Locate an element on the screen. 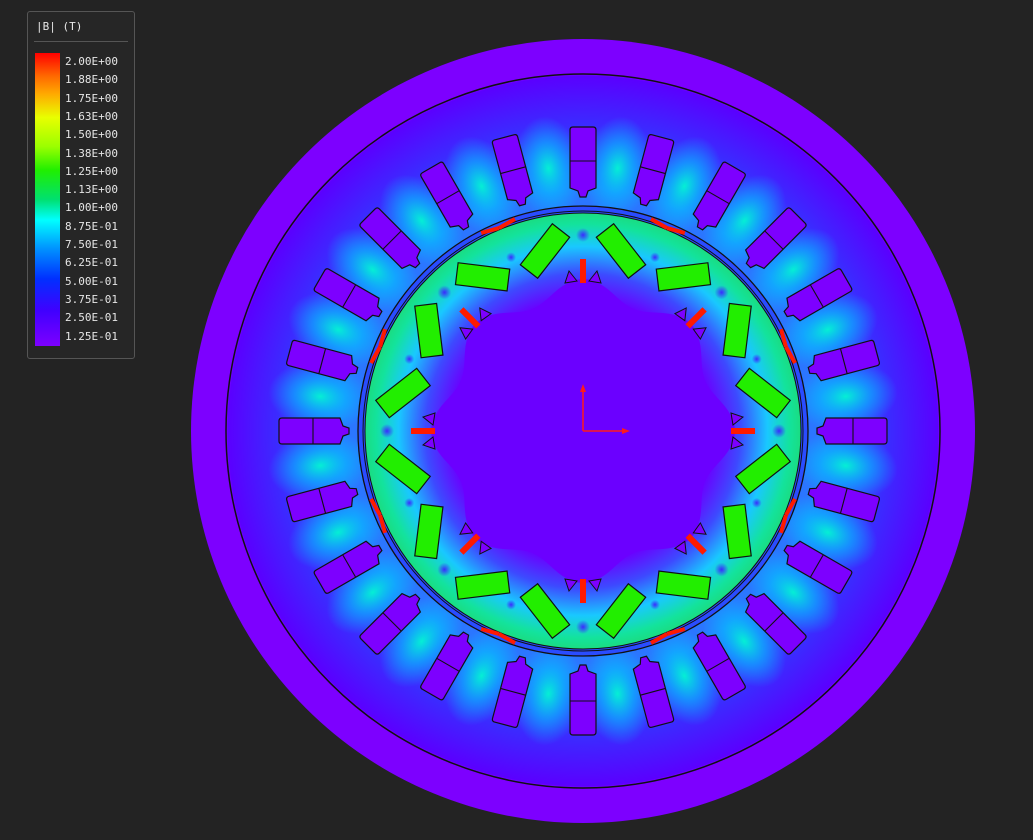 The width and height of the screenshot is (1033, 840). legend-color-bar is located at coordinates (47, 199).